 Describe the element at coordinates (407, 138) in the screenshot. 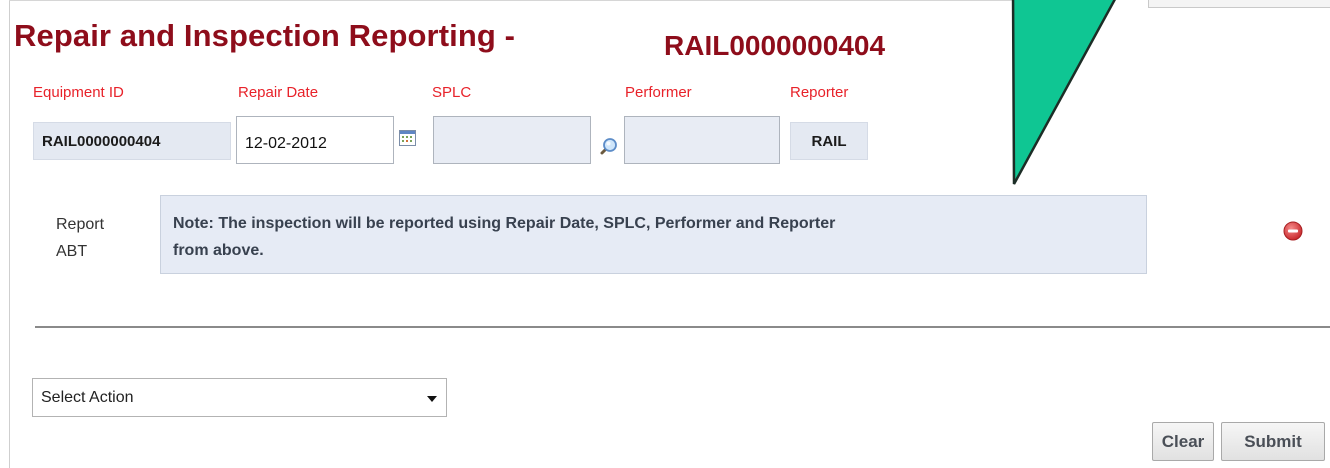

I see `calendar-icon` at that location.